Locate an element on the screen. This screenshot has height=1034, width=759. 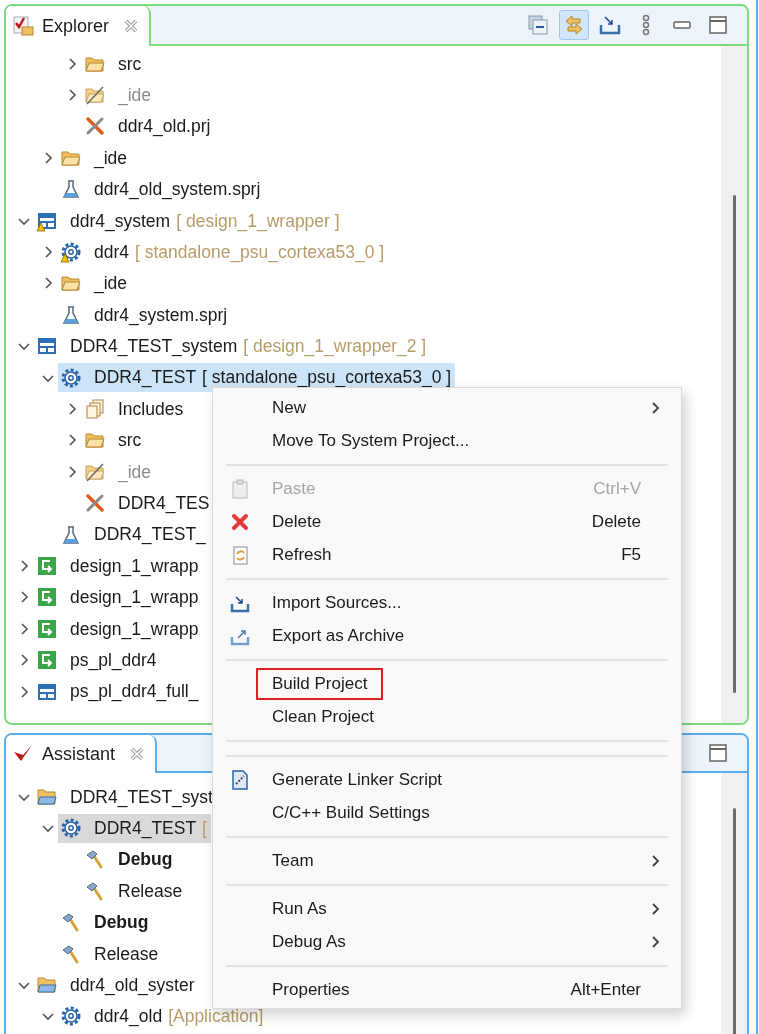
menu-item: Debug As is located at coordinates (447, 941).